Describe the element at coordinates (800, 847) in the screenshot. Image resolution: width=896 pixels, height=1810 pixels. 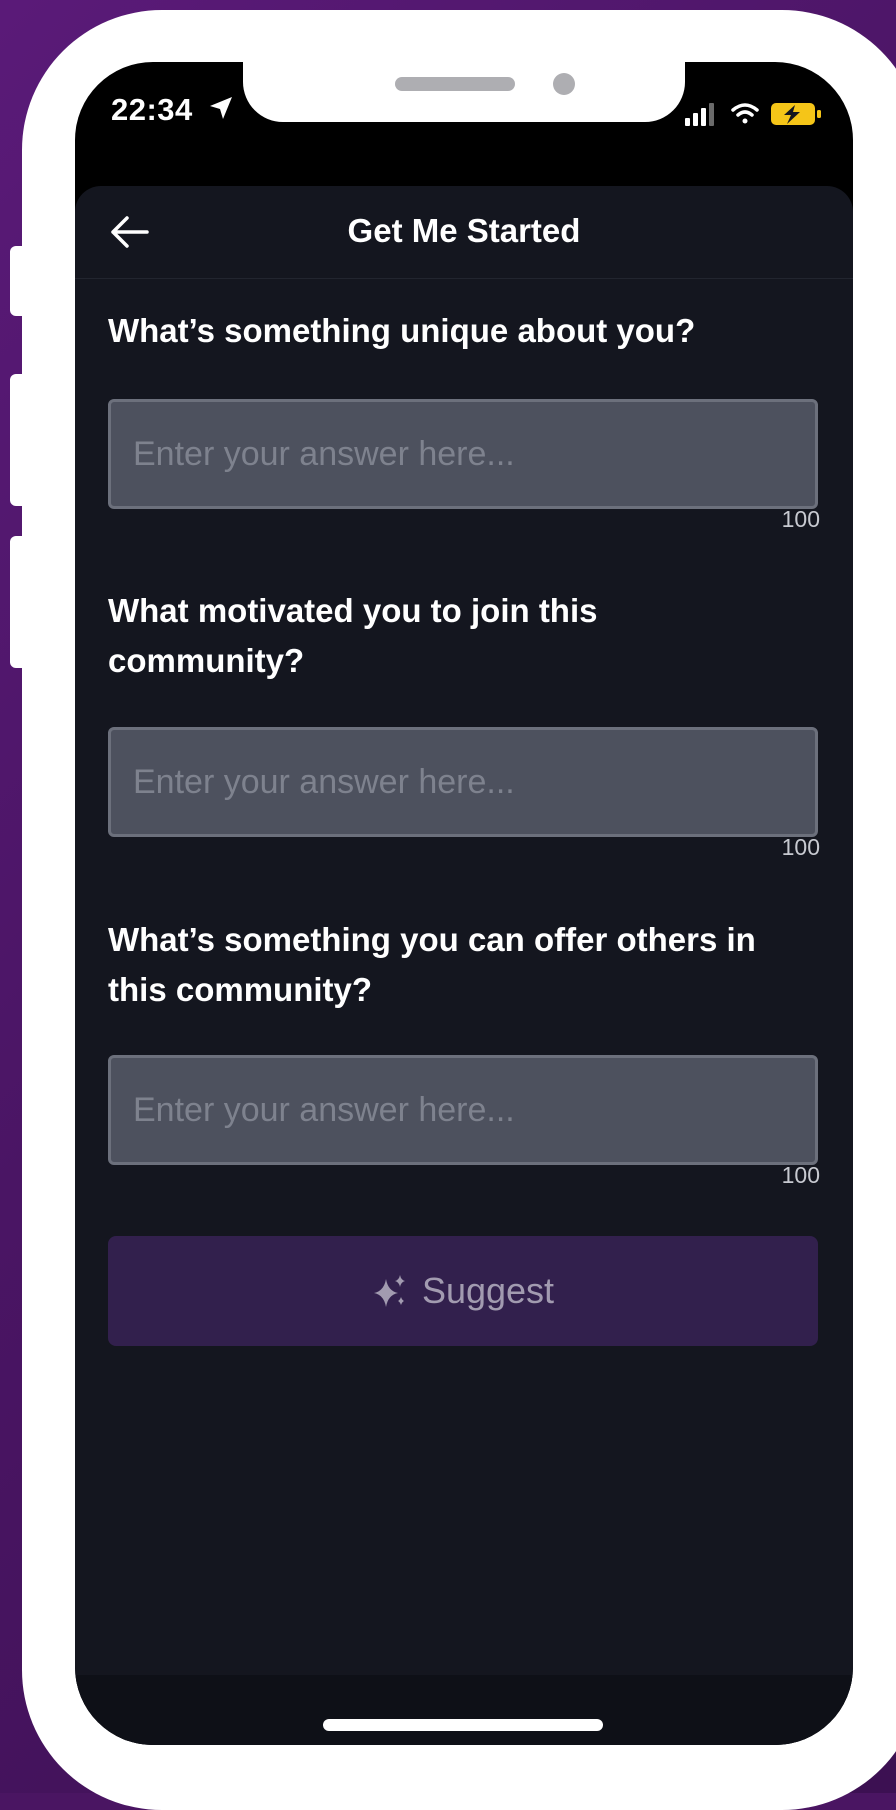
I see `question-2-char-counter: 100` at that location.